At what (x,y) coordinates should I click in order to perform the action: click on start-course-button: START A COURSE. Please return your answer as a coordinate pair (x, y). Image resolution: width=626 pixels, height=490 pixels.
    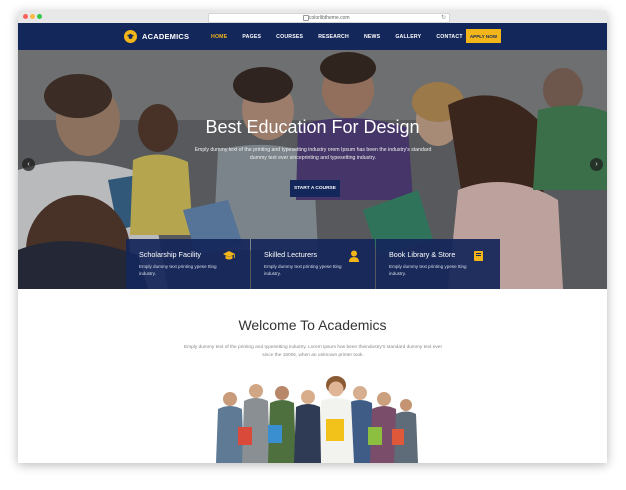
    Looking at the image, I should click on (315, 188).